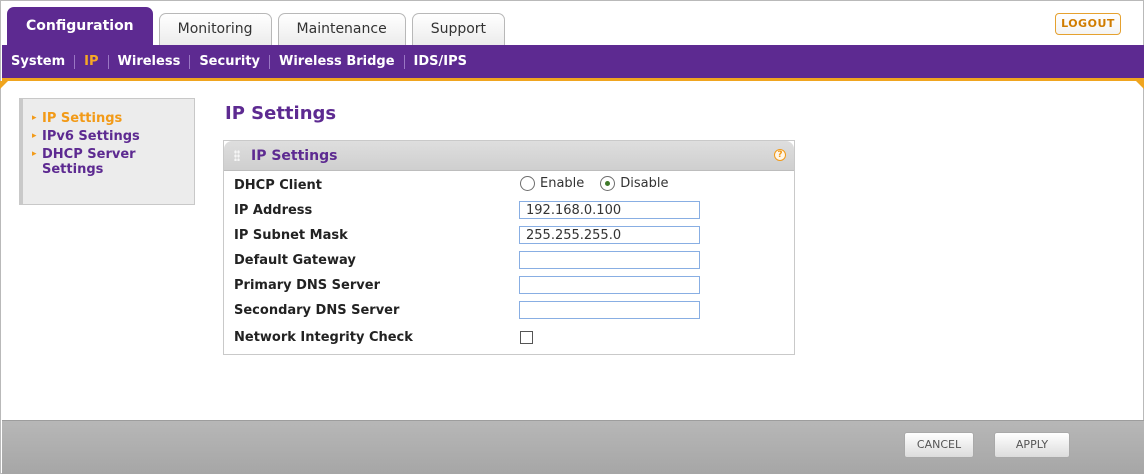  I want to click on drag-handle-icon, so click(237, 155).